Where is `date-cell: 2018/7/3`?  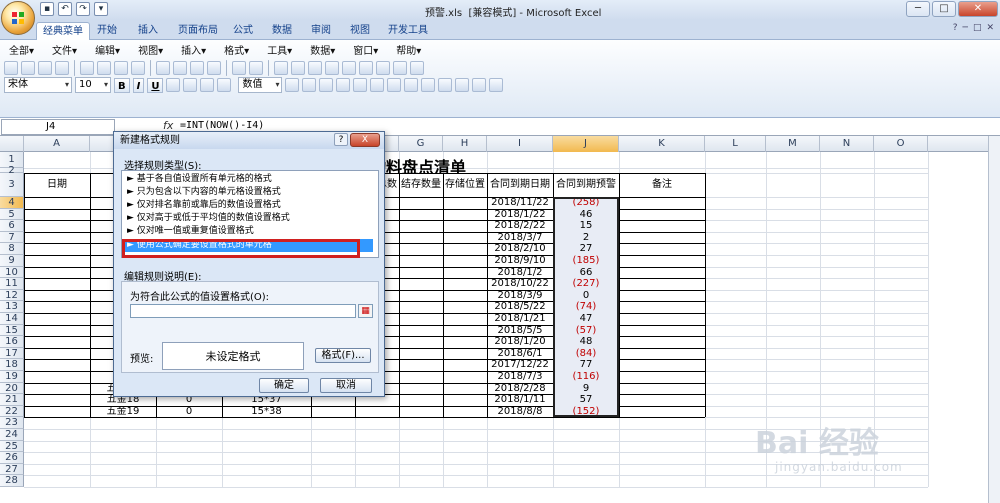
date-cell: 2018/7/3 is located at coordinates (520, 377).